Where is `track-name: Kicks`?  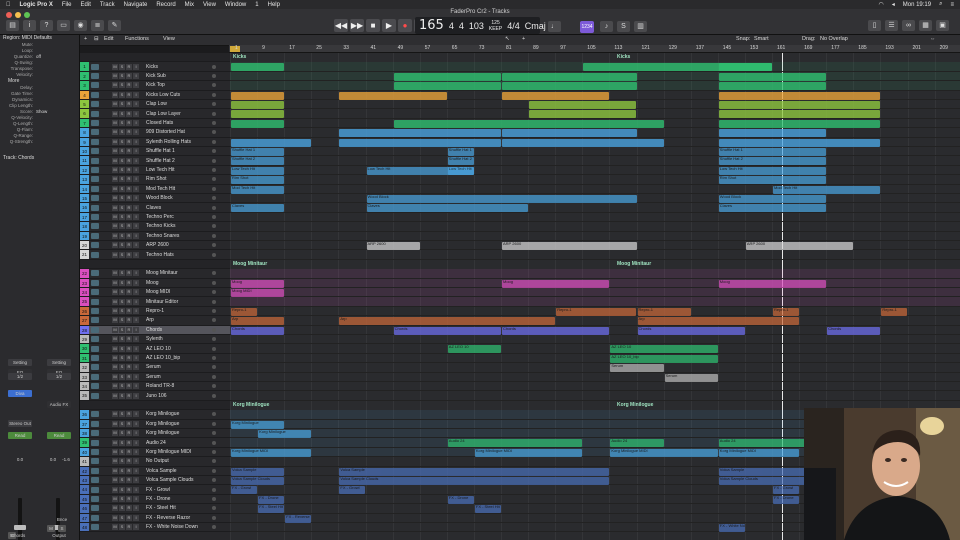 track-name: Kicks is located at coordinates (178, 67).